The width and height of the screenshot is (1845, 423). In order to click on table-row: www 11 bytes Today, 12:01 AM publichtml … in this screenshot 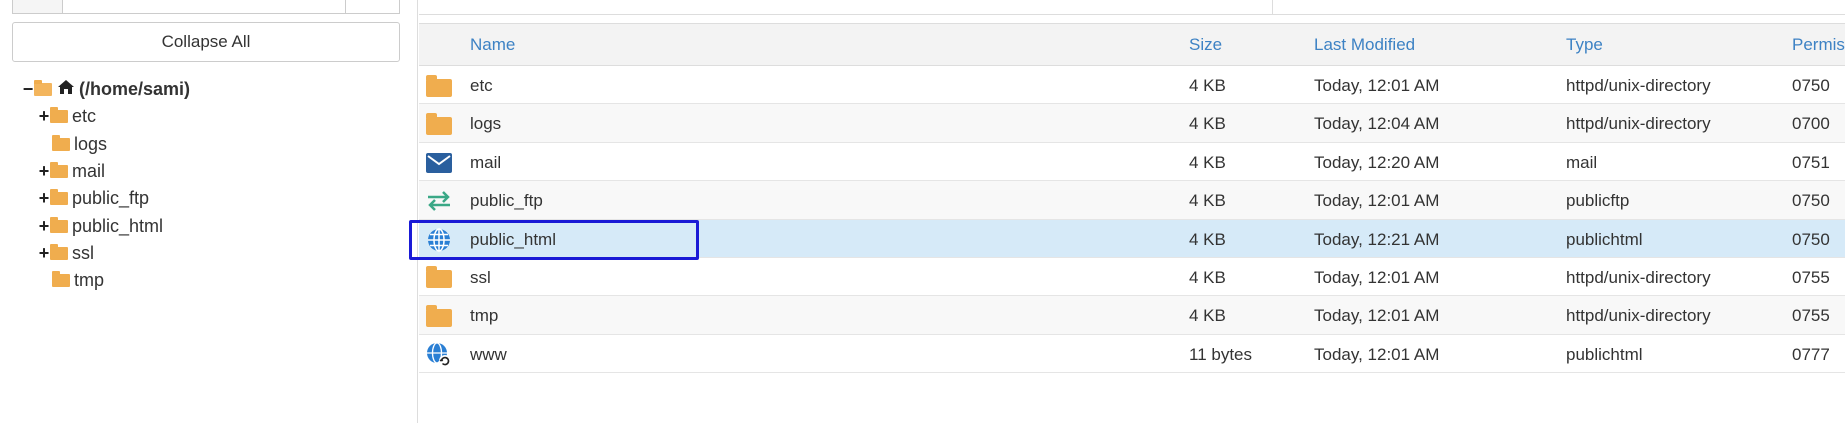, I will do `click(1132, 354)`.